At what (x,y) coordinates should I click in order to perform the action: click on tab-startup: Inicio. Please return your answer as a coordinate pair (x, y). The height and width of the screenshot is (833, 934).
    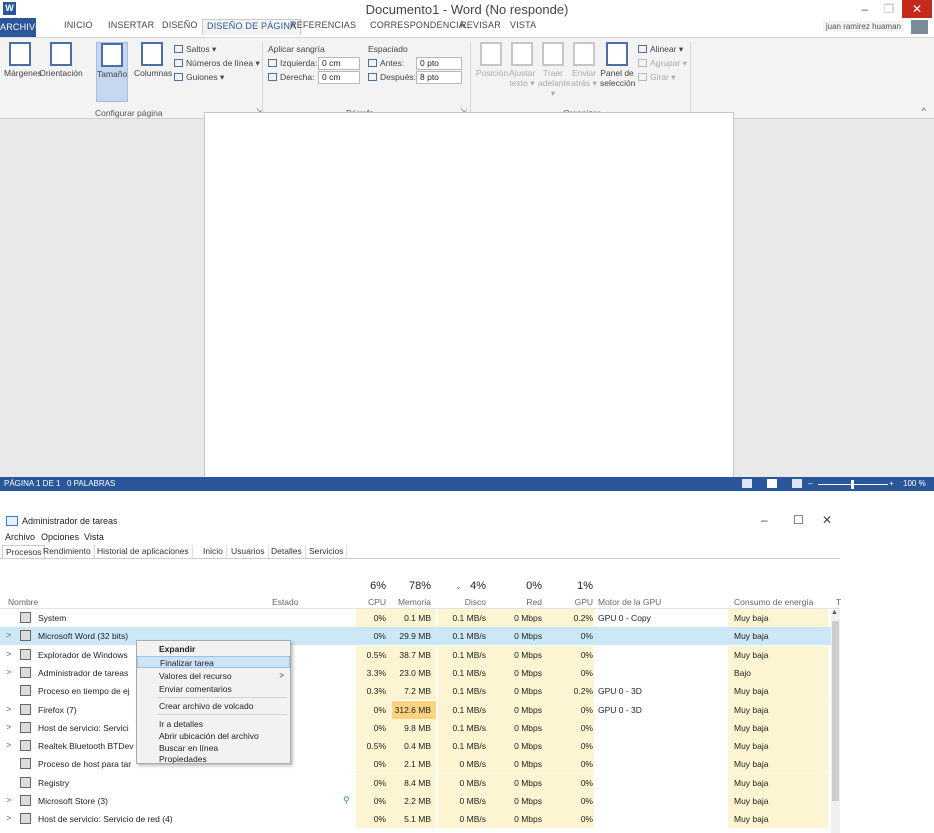
    Looking at the image, I should click on (213, 552).